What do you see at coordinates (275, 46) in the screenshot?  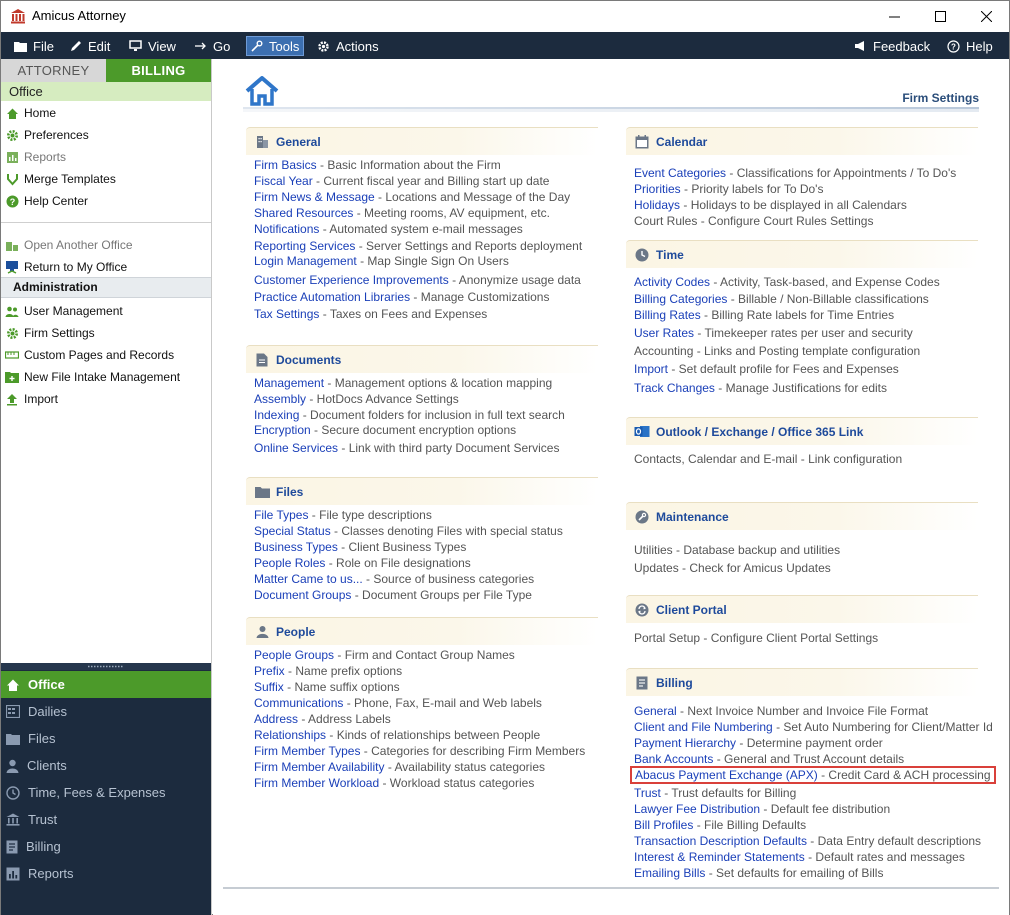 I see `menu-tools: Tools` at bounding box center [275, 46].